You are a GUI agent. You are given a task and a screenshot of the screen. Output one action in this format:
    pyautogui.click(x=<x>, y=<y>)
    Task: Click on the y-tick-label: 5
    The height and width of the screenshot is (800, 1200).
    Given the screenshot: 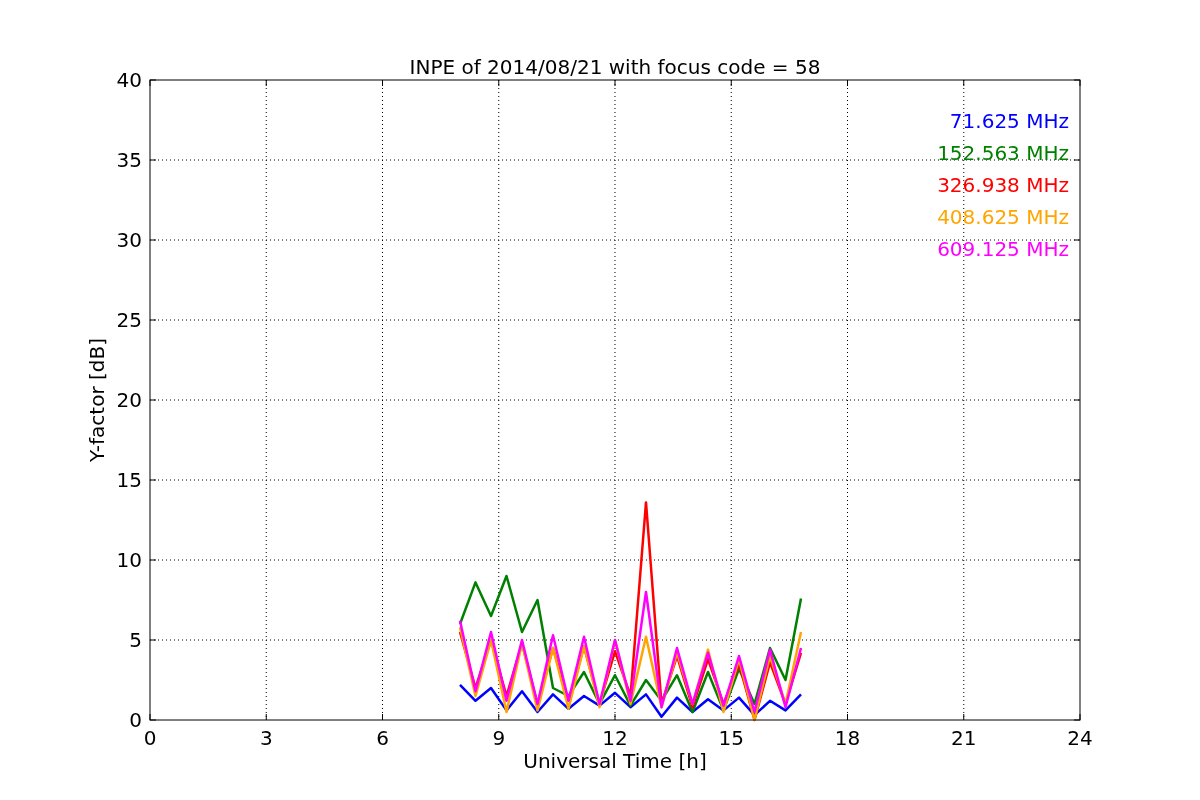 What is the action you would take?
    pyautogui.click(x=135, y=640)
    